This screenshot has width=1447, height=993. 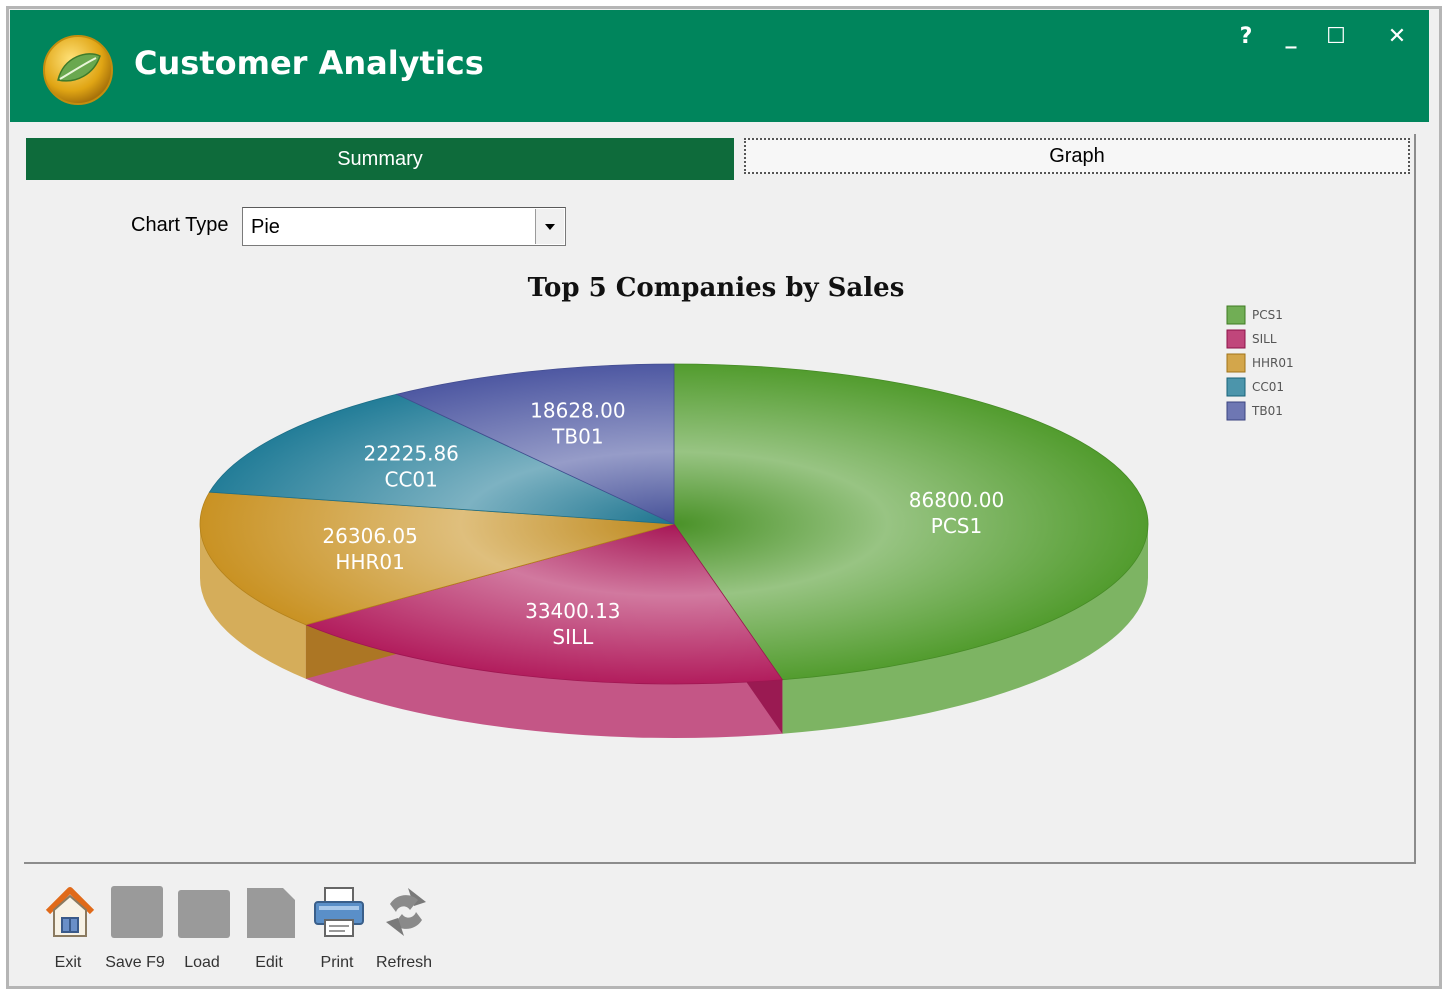 What do you see at coordinates (1264, 339) in the screenshot?
I see `legend-label: SILL` at bounding box center [1264, 339].